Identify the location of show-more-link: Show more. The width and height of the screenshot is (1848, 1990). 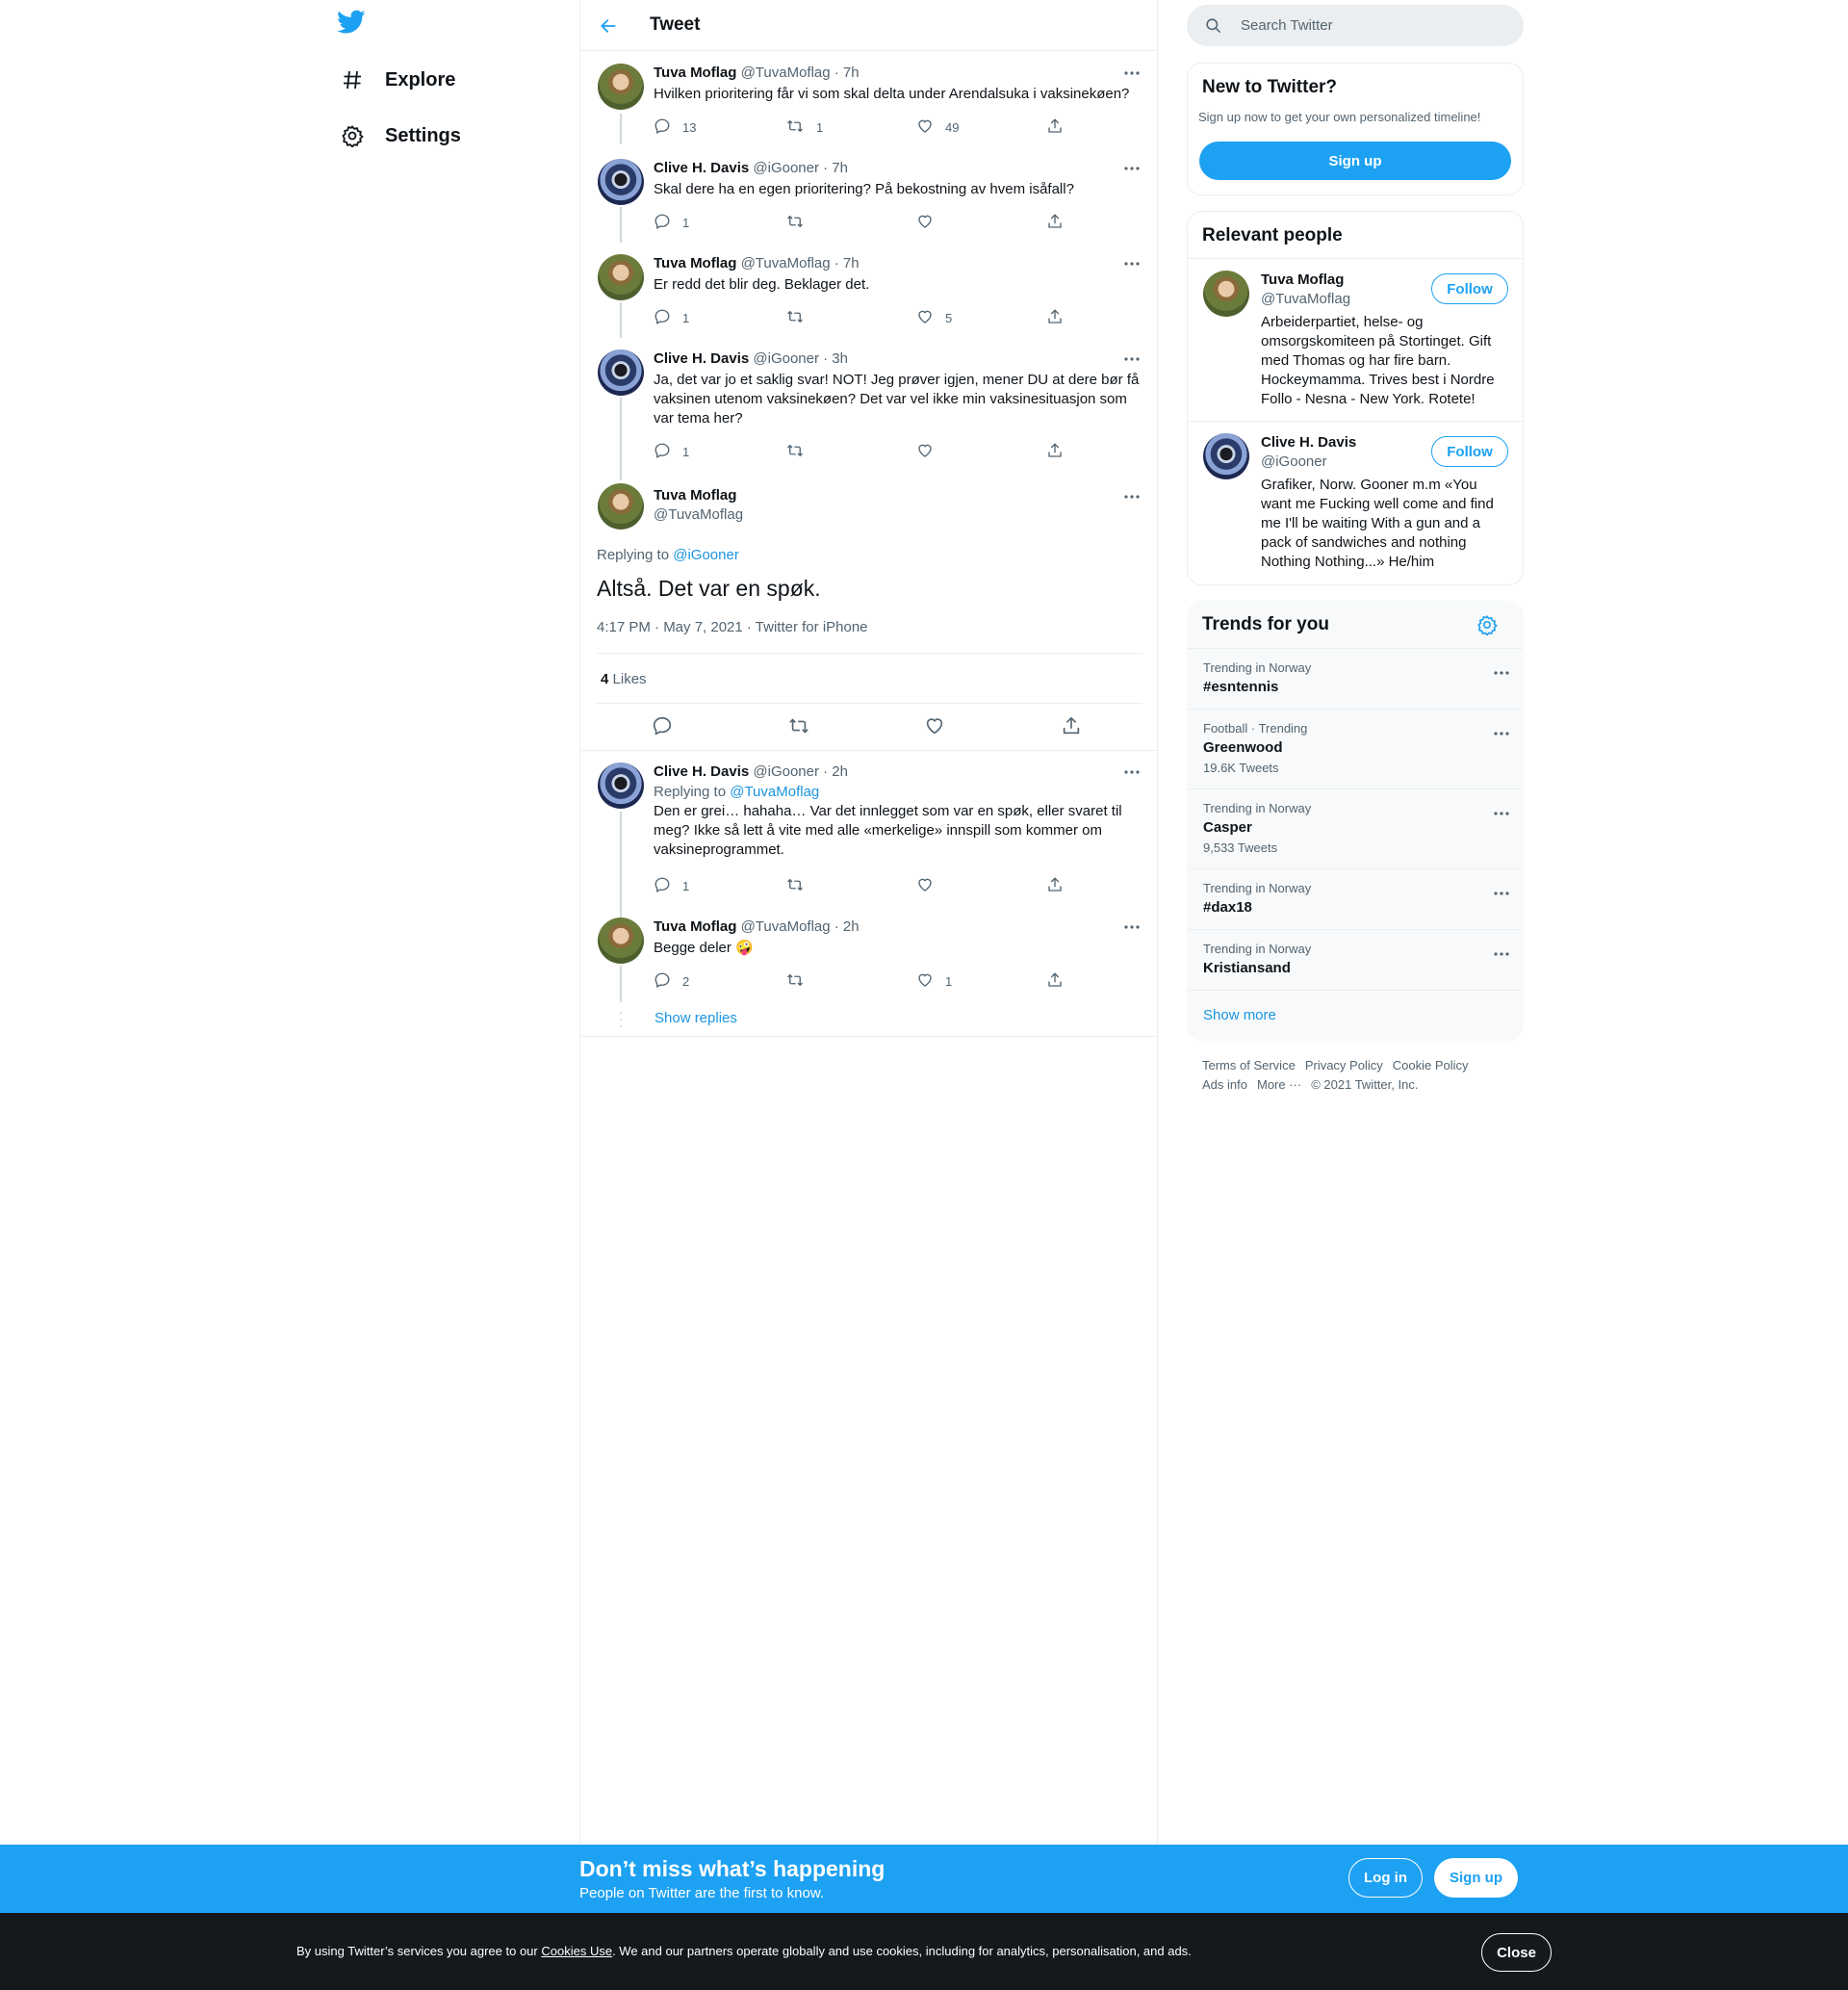
(1239, 1015).